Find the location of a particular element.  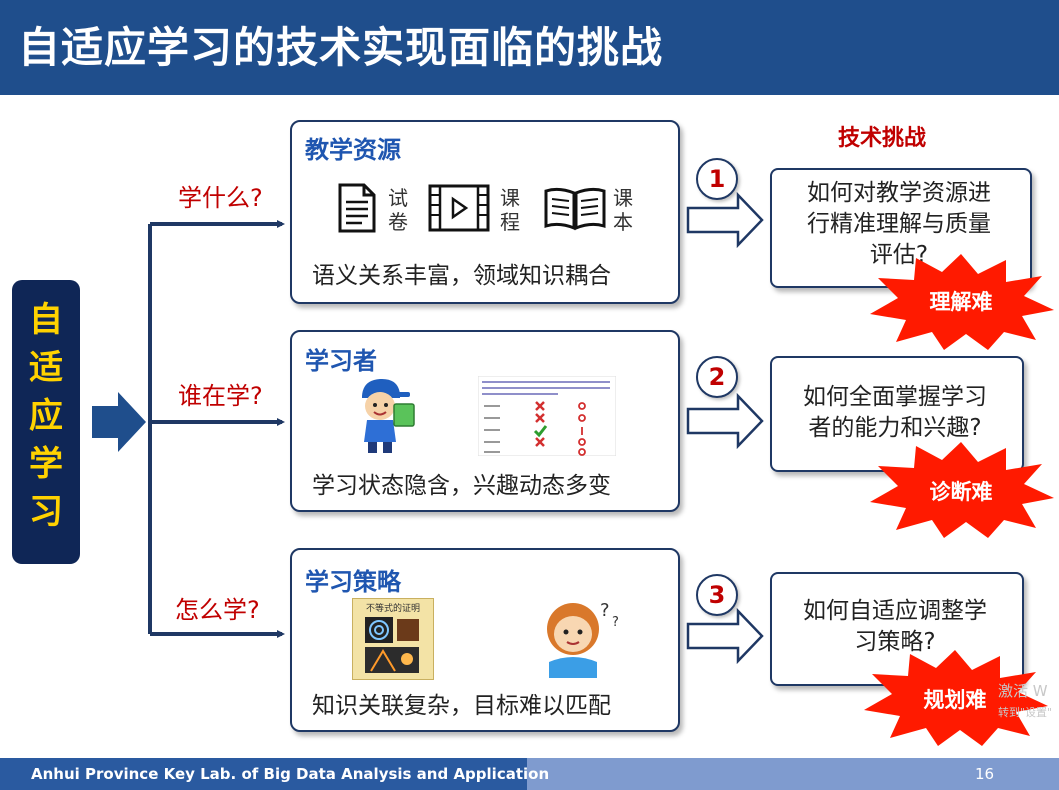

resource-label: 试卷 is located at coordinates (398, 210).